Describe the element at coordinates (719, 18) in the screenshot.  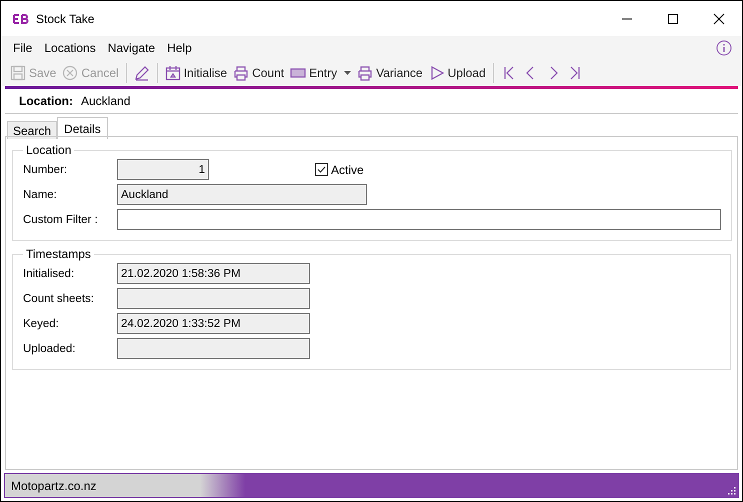
I see `close-icon` at that location.